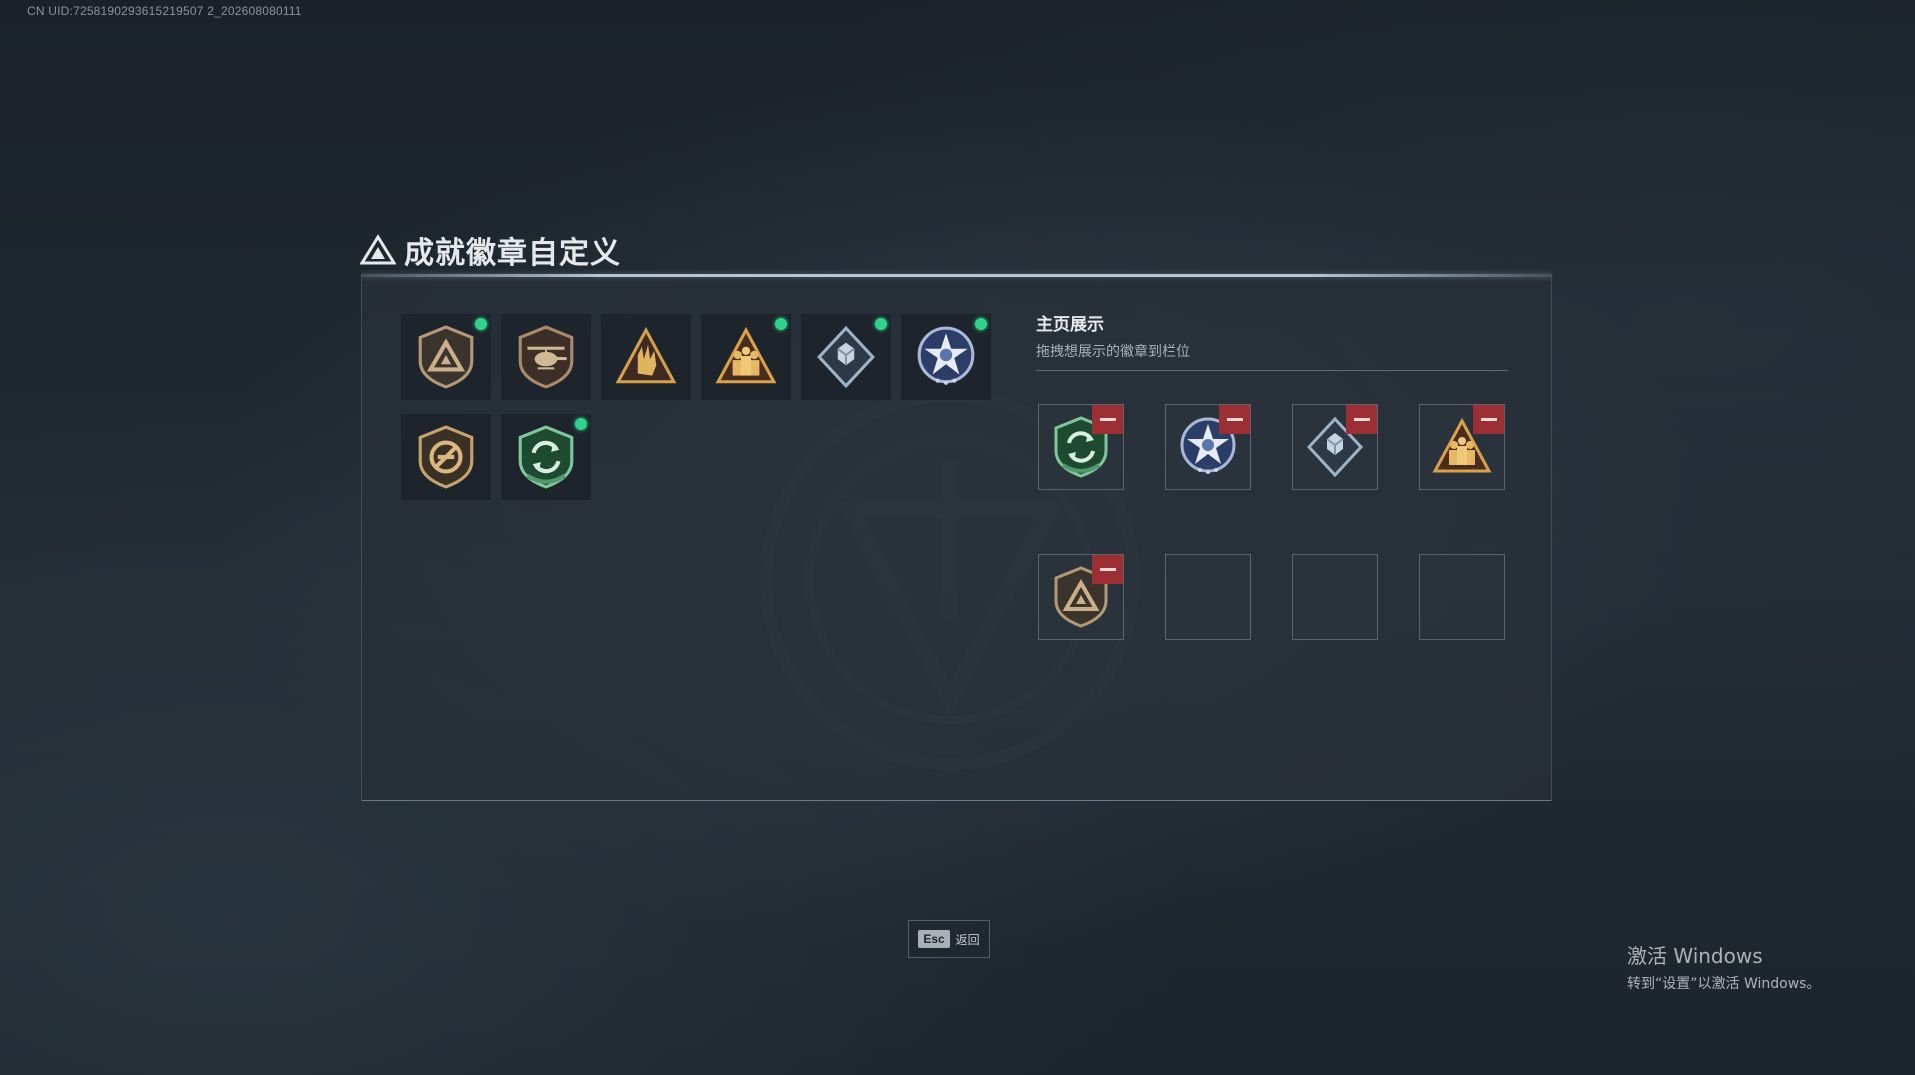  I want to click on display-slot-7-empty, so click(1335, 597).